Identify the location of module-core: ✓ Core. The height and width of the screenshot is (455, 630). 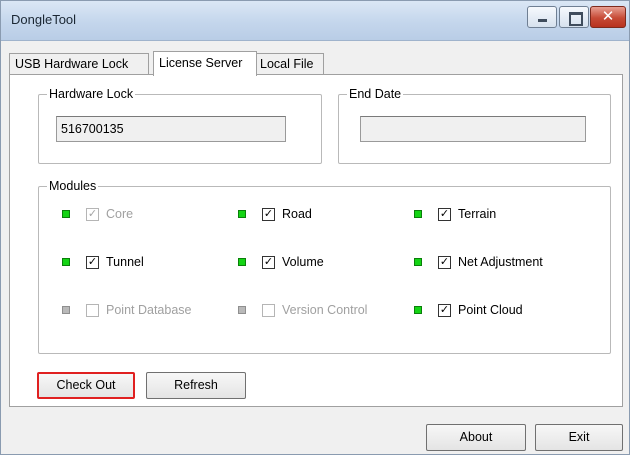
(97, 214).